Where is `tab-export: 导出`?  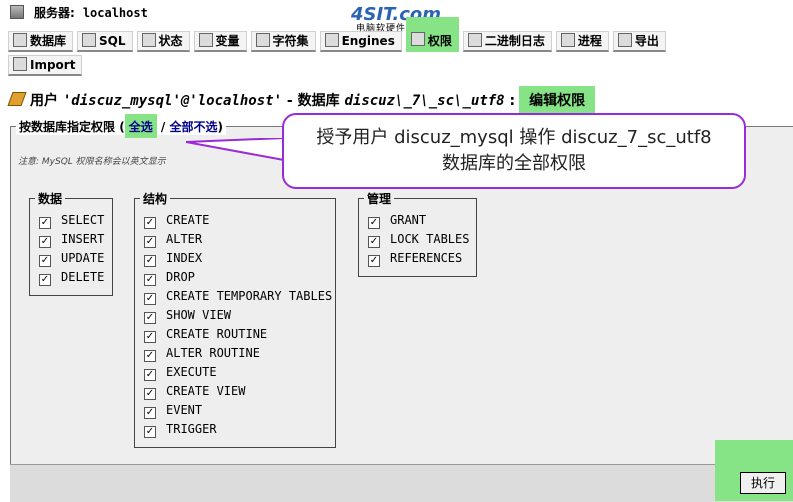
tab-export: 导出 is located at coordinates (639, 41).